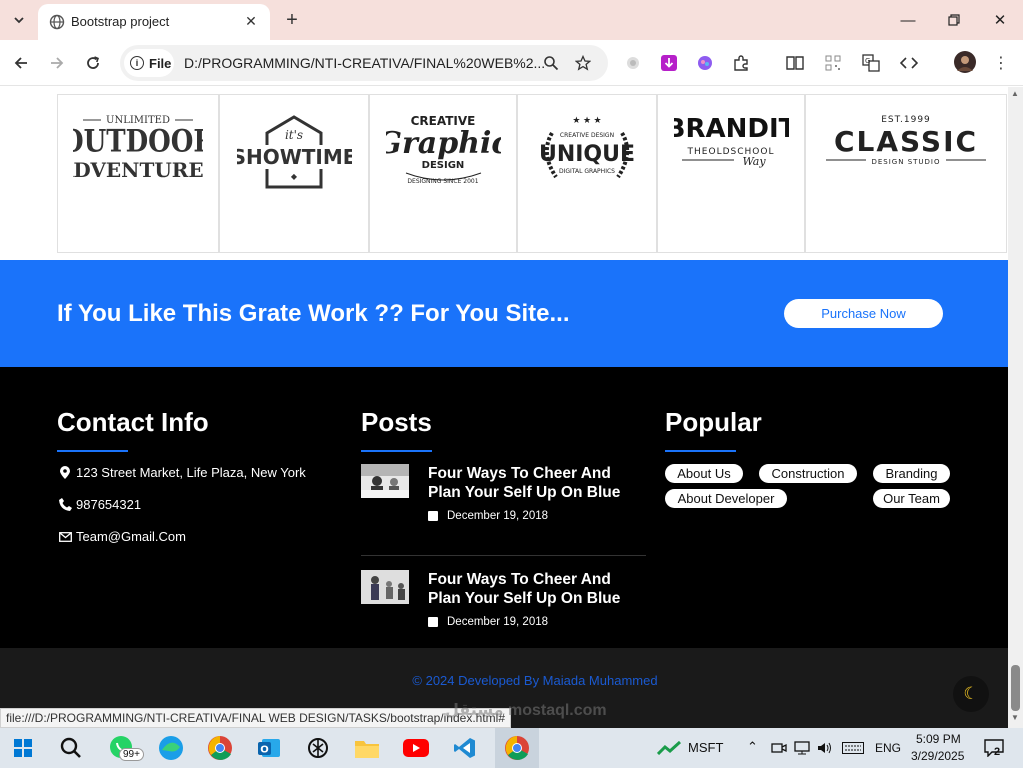 Image resolution: width=1023 pixels, height=768 pixels. Describe the element at coordinates (741, 63) in the screenshot. I see `puzzle-extensions-icon` at that location.